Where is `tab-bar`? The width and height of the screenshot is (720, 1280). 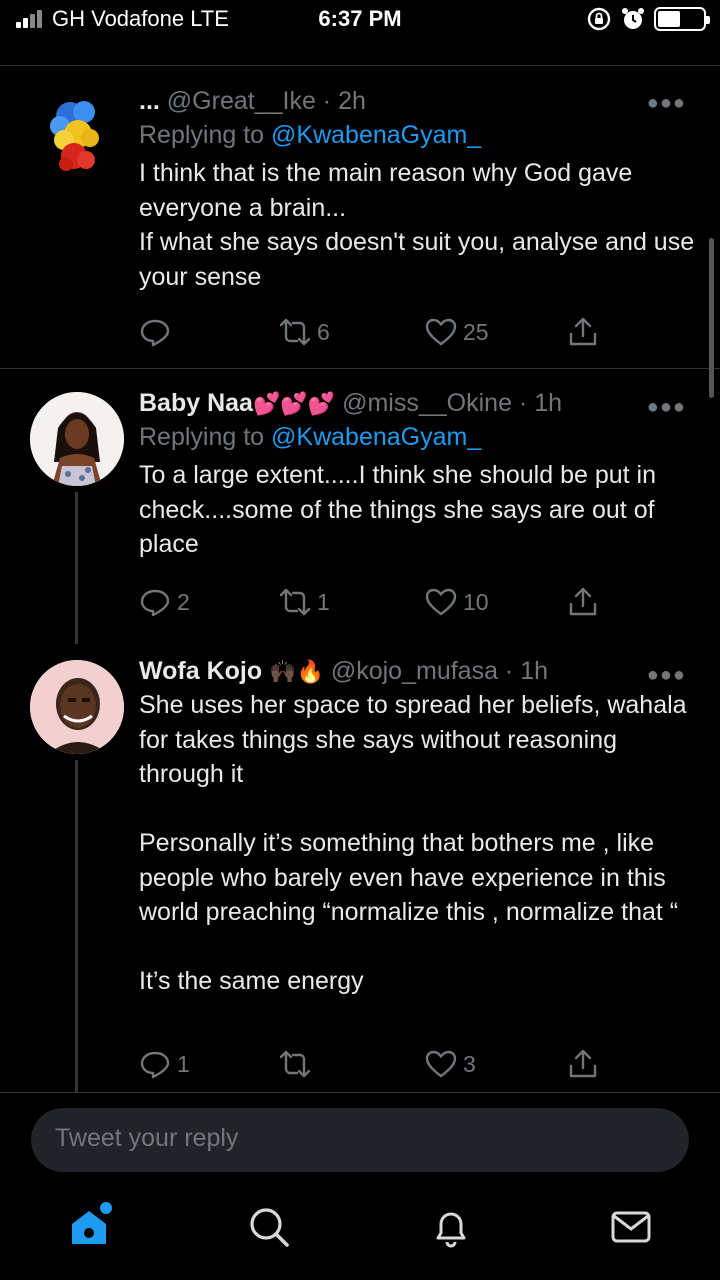
tab-bar is located at coordinates (360, 1235).